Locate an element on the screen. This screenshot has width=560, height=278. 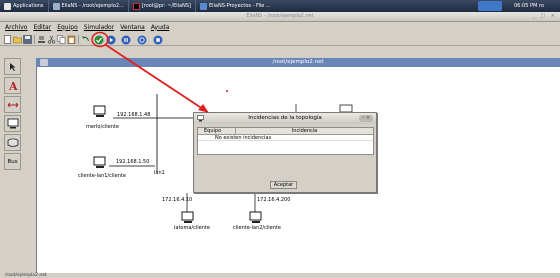
hidden-node is located at coordinates (346, 108).